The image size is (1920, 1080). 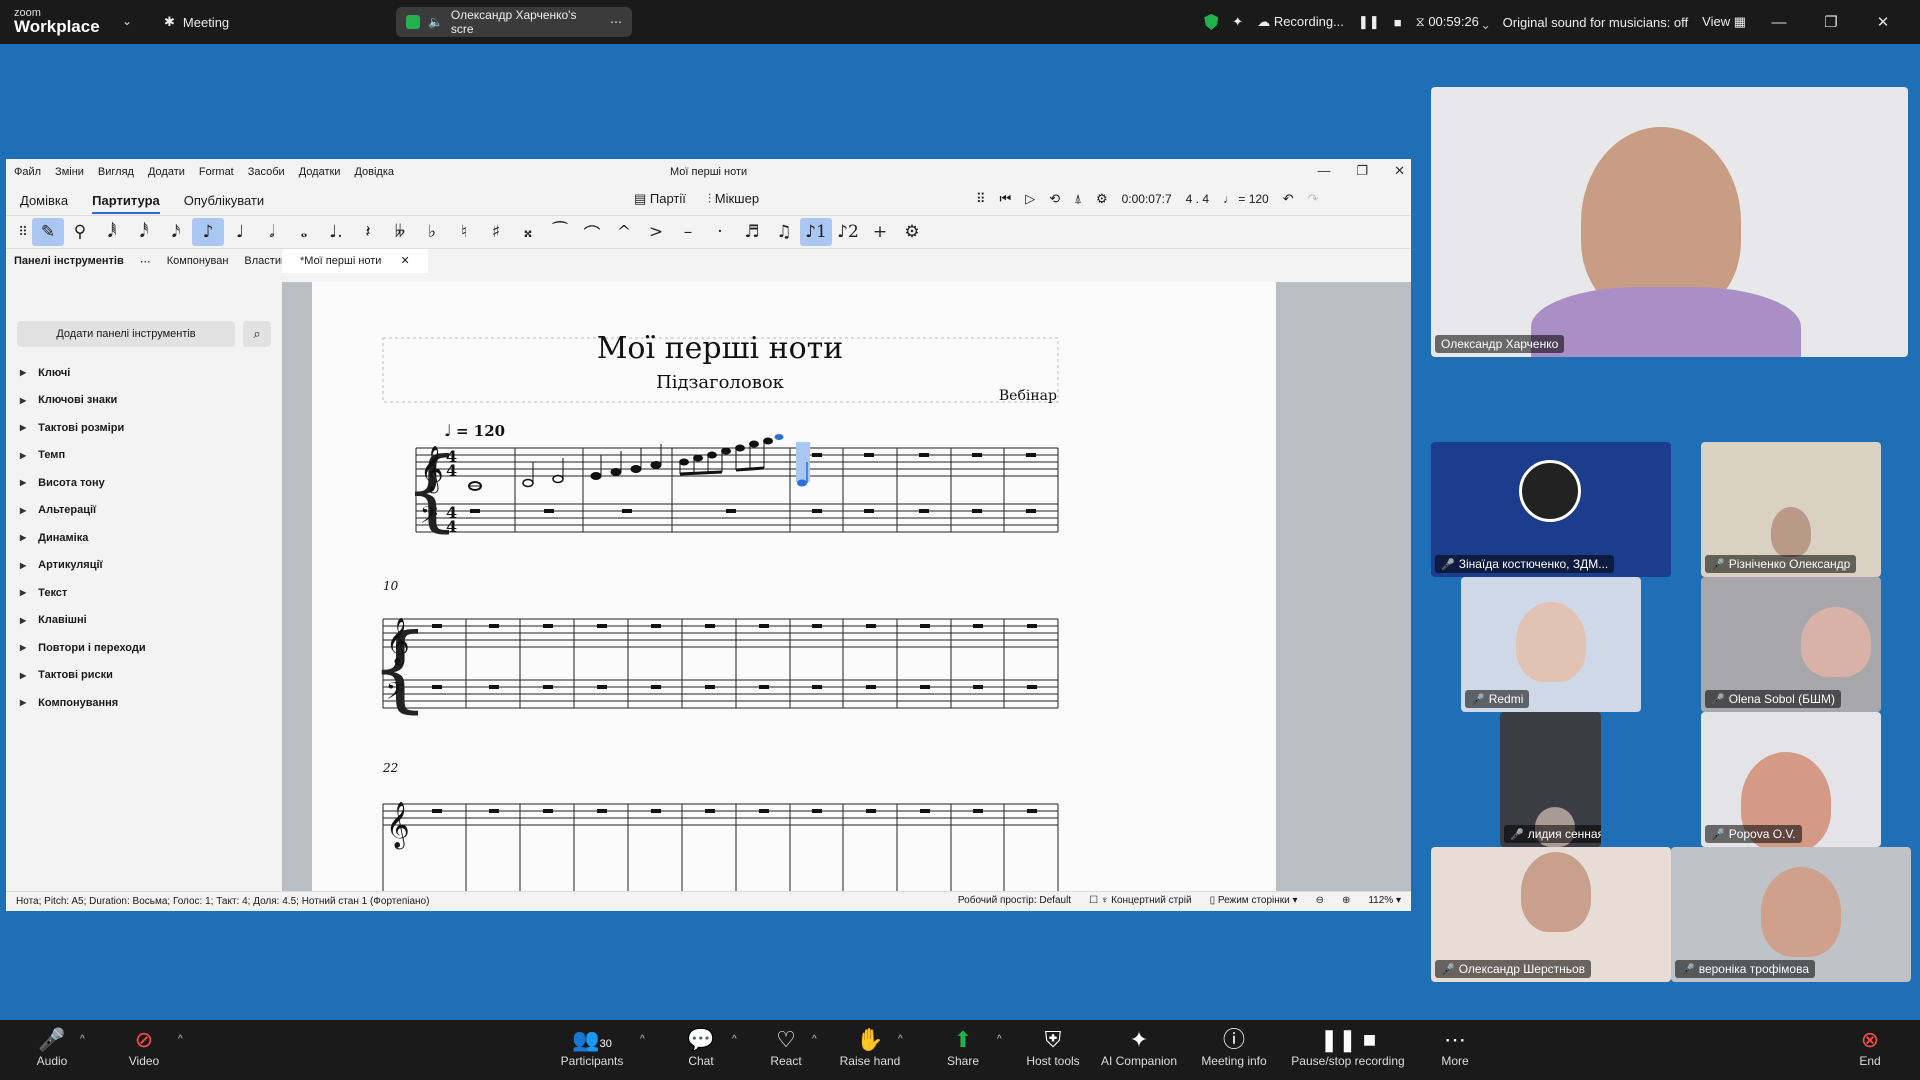 What do you see at coordinates (126, 203) in the screenshot?
I see `tab-score: Партитура` at bounding box center [126, 203].